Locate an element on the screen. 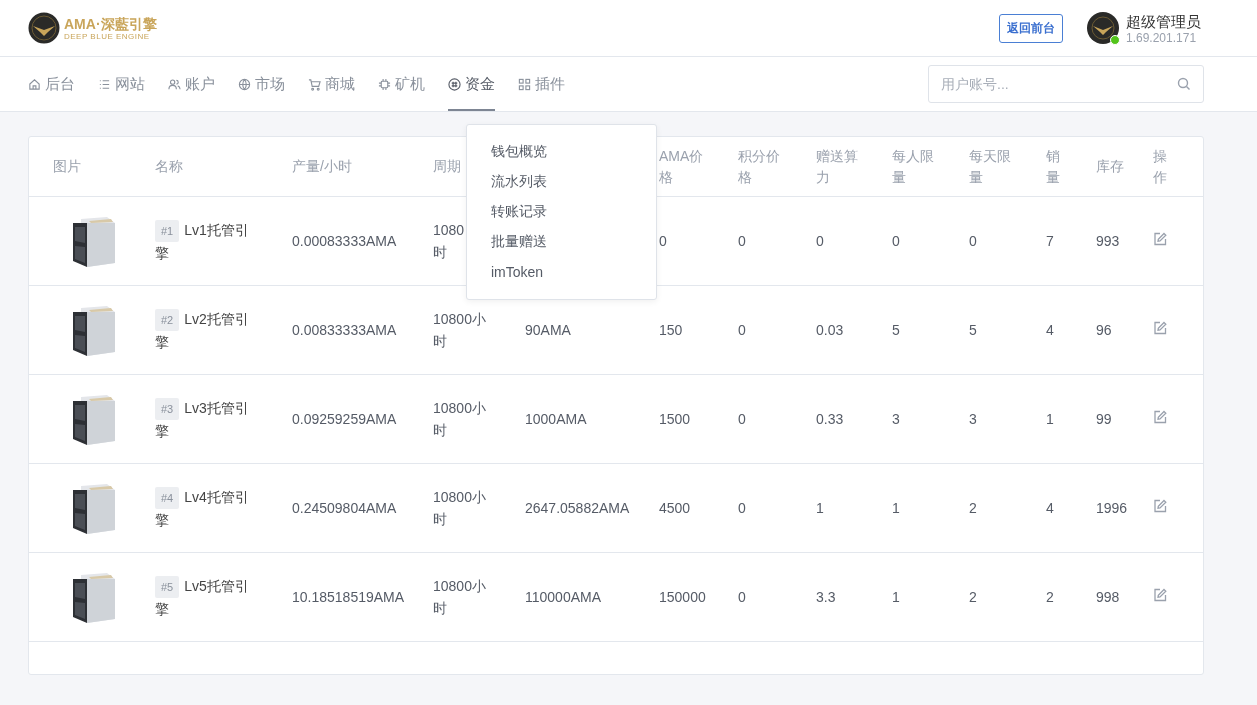 The height and width of the screenshot is (705, 1257). product-name: #3 Lv3托管引 擎 is located at coordinates (202, 418).